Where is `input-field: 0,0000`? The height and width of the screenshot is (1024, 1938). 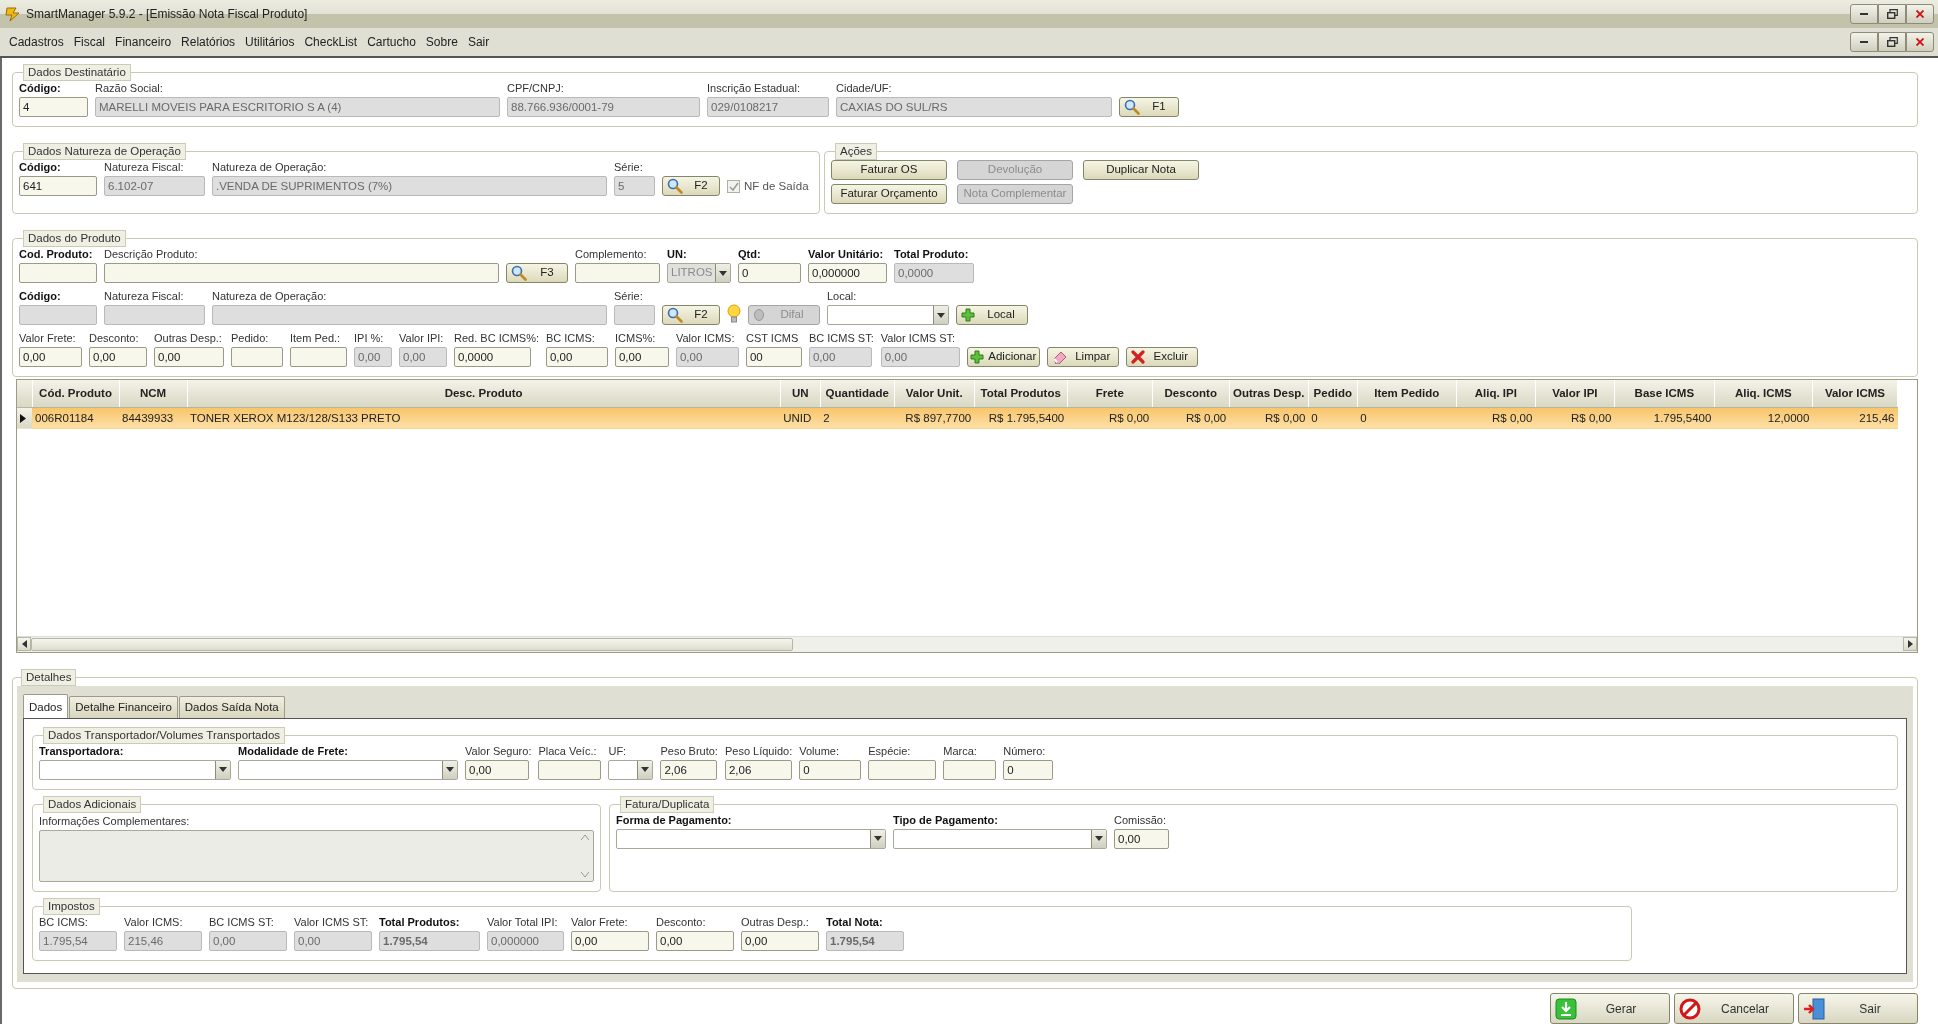 input-field: 0,0000 is located at coordinates (492, 357).